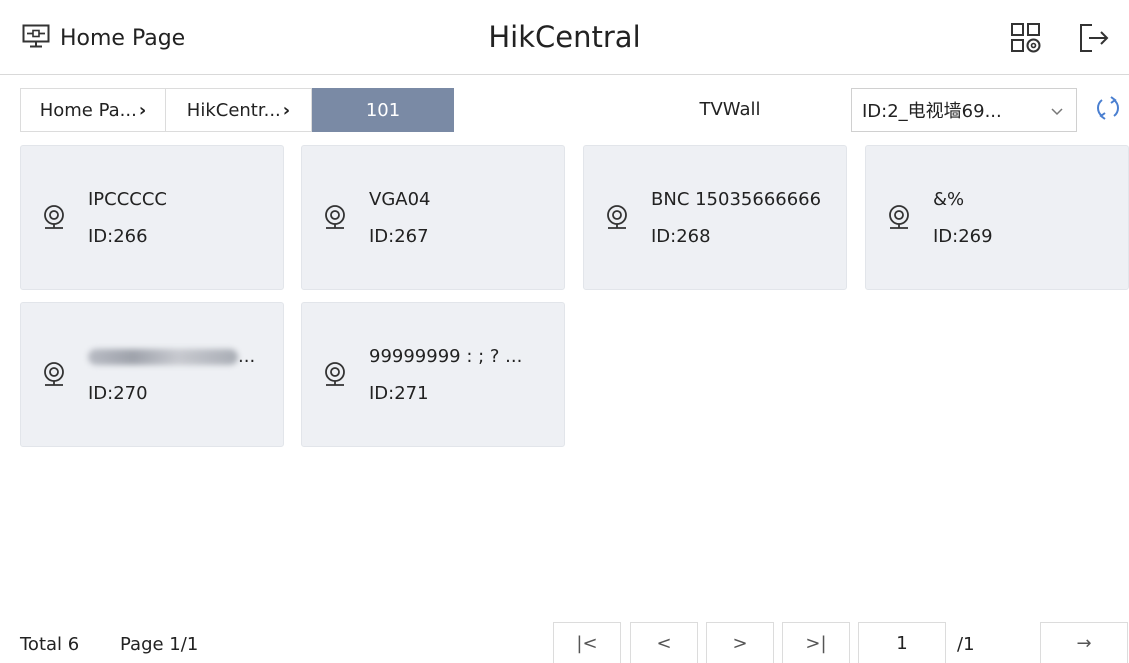  I want to click on logout-icon, so click(1094, 40).